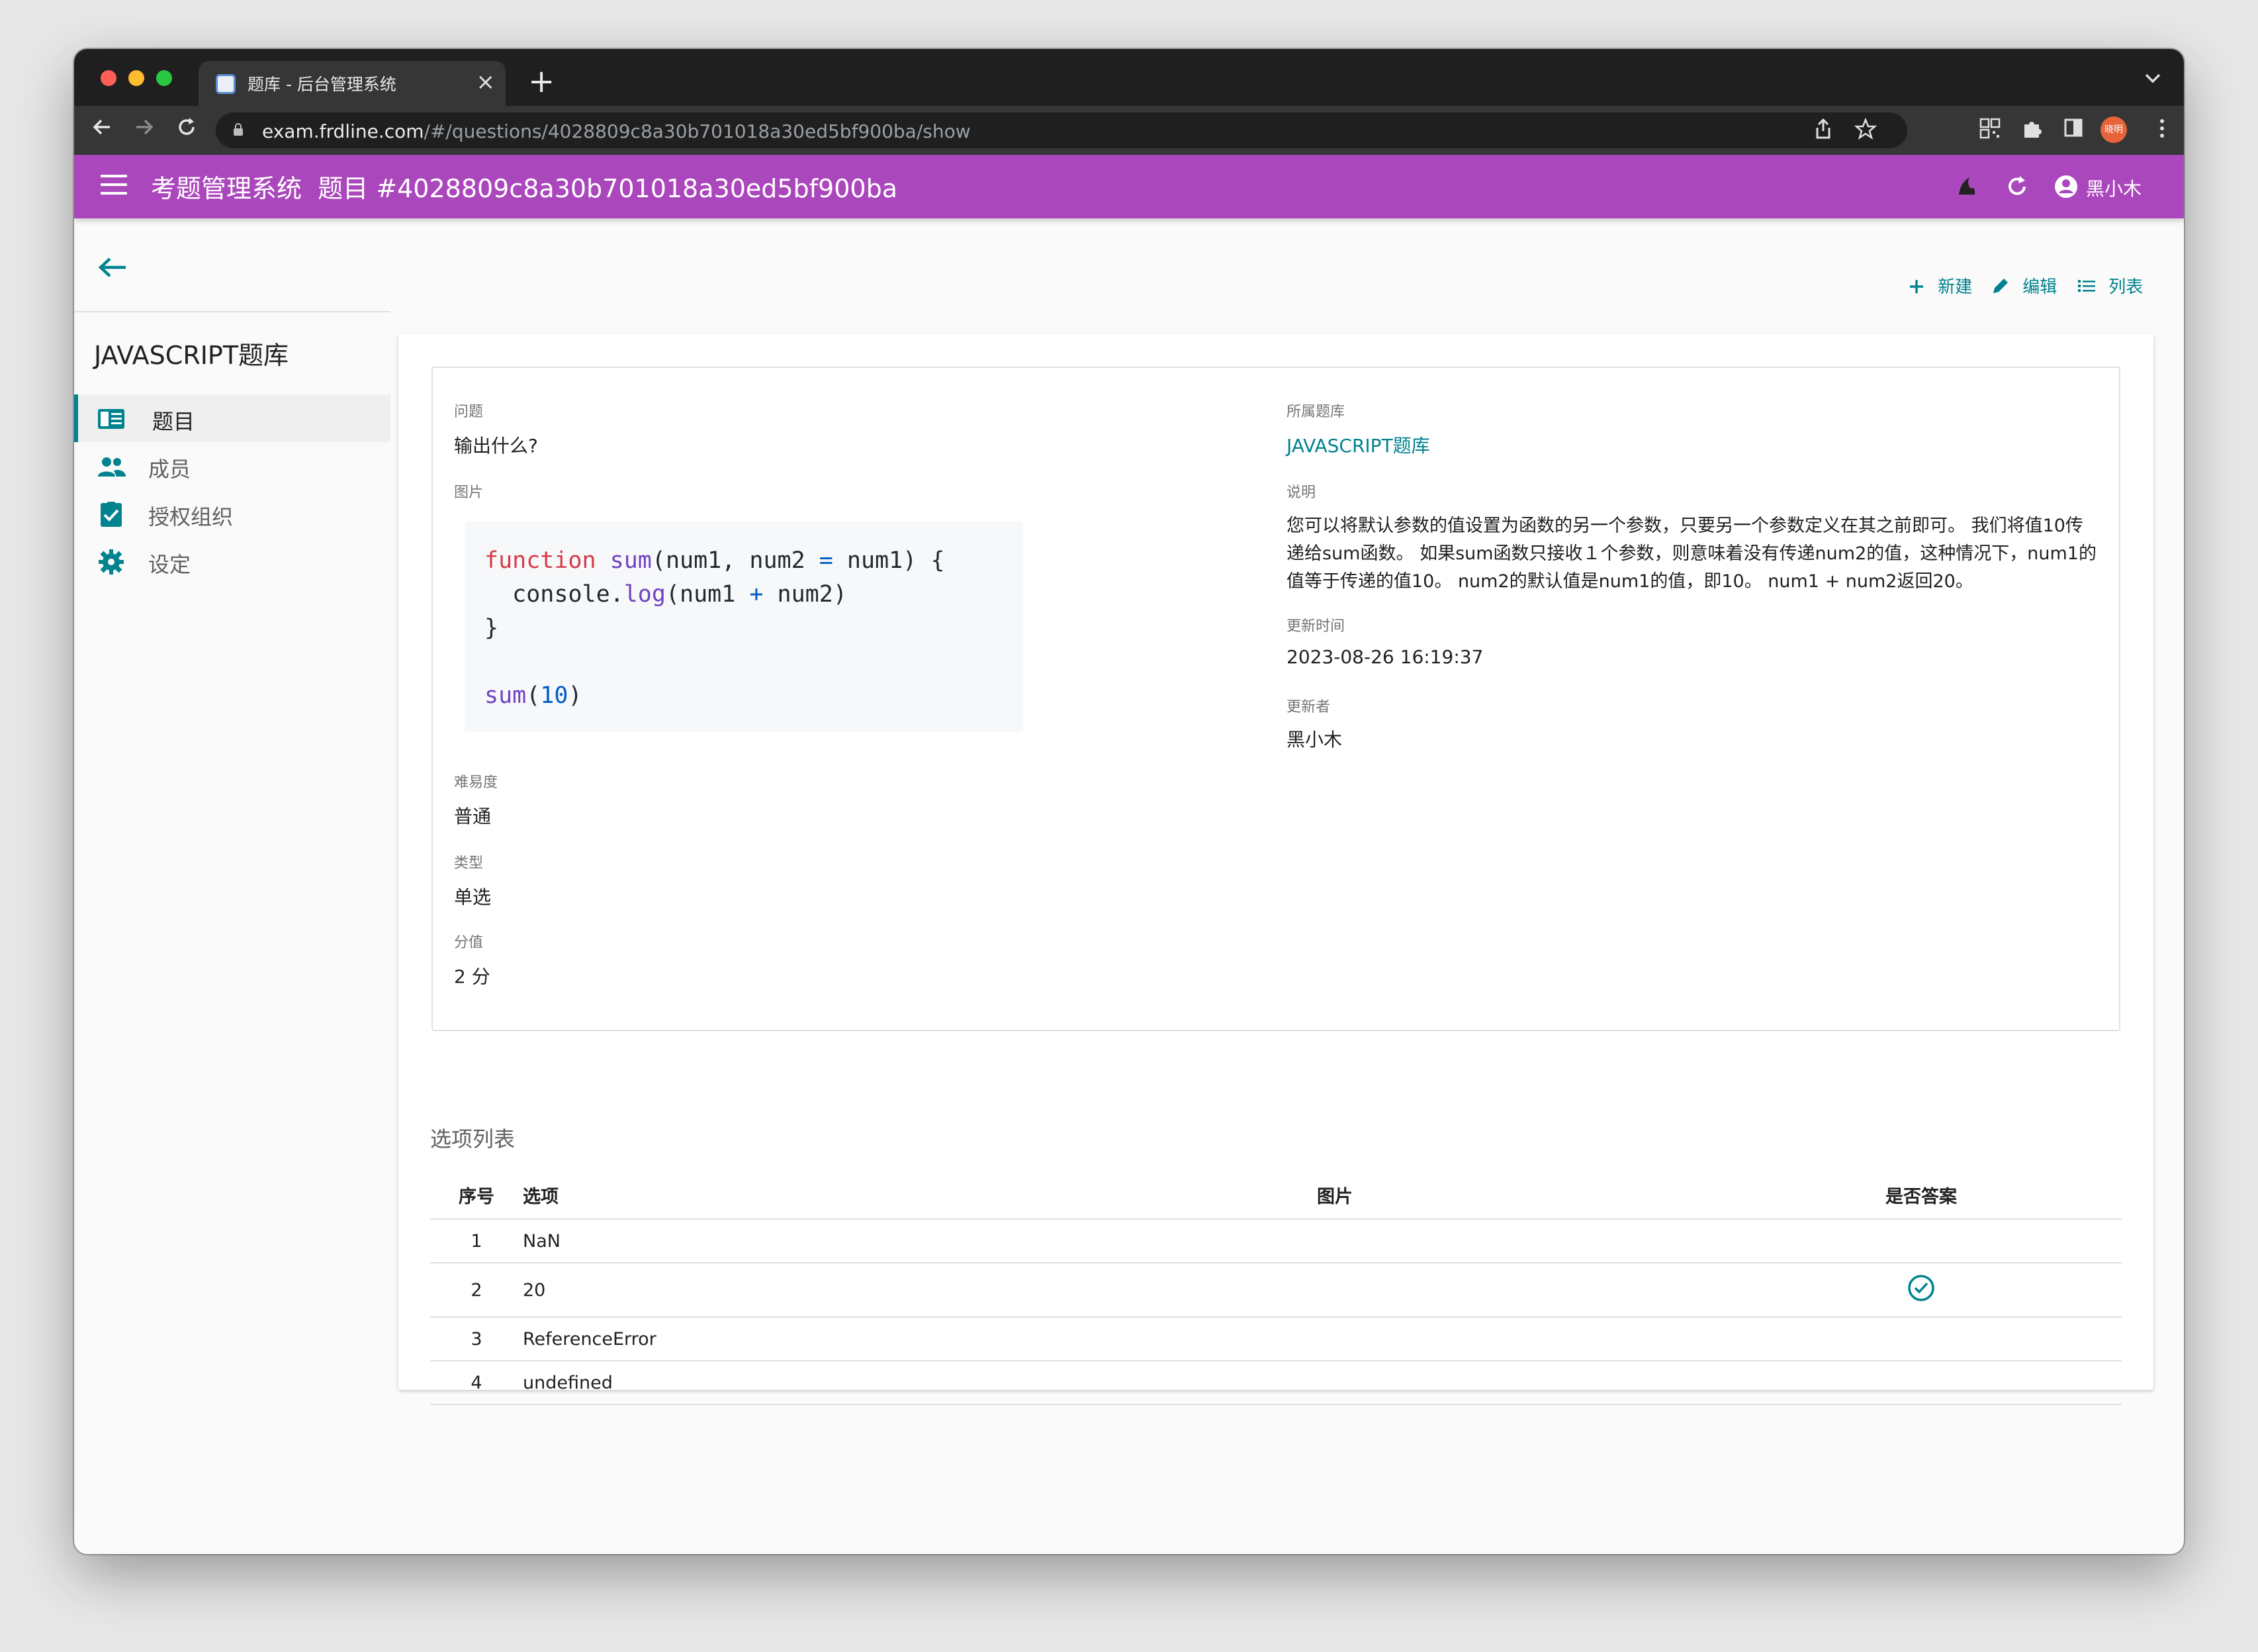 The height and width of the screenshot is (1652, 2258). Describe the element at coordinates (169, 469) in the screenshot. I see `sidebar-item-label: 成员` at that location.